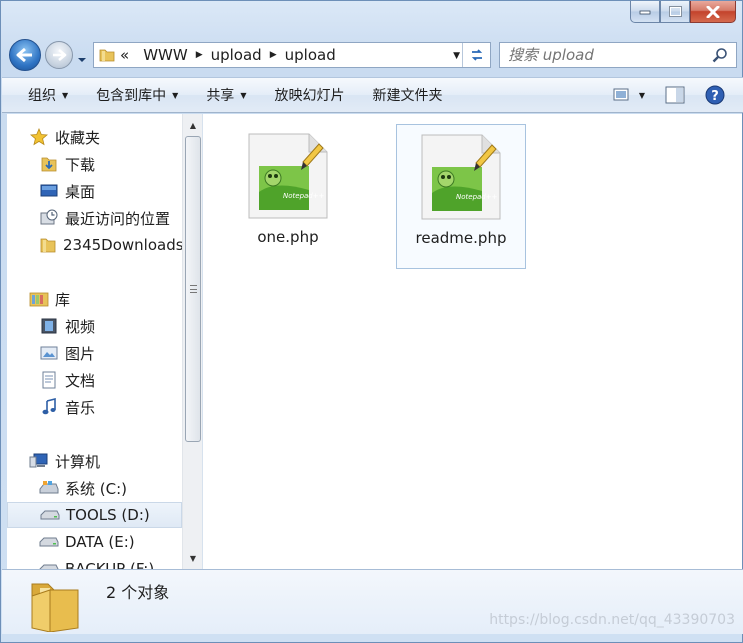  What do you see at coordinates (39, 461) in the screenshot?
I see `computer-icon` at bounding box center [39, 461].